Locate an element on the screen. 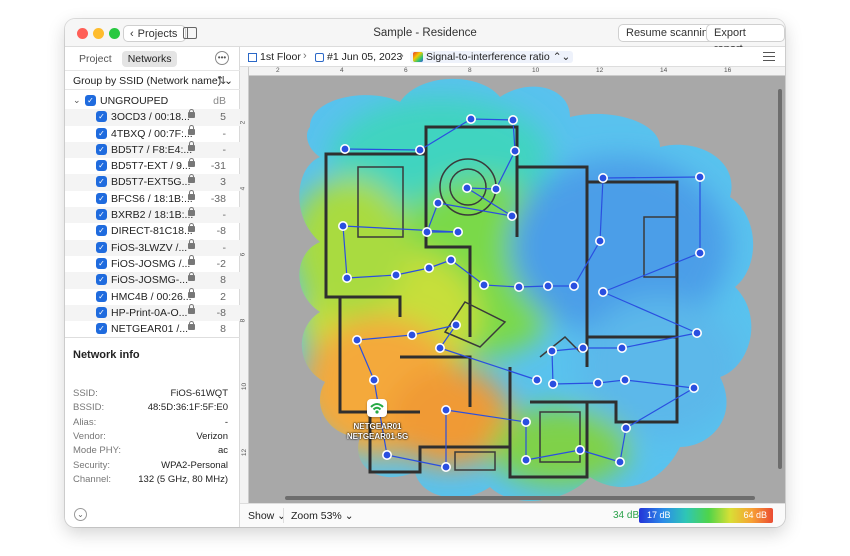  minimize-window-button is located at coordinates (98, 33).